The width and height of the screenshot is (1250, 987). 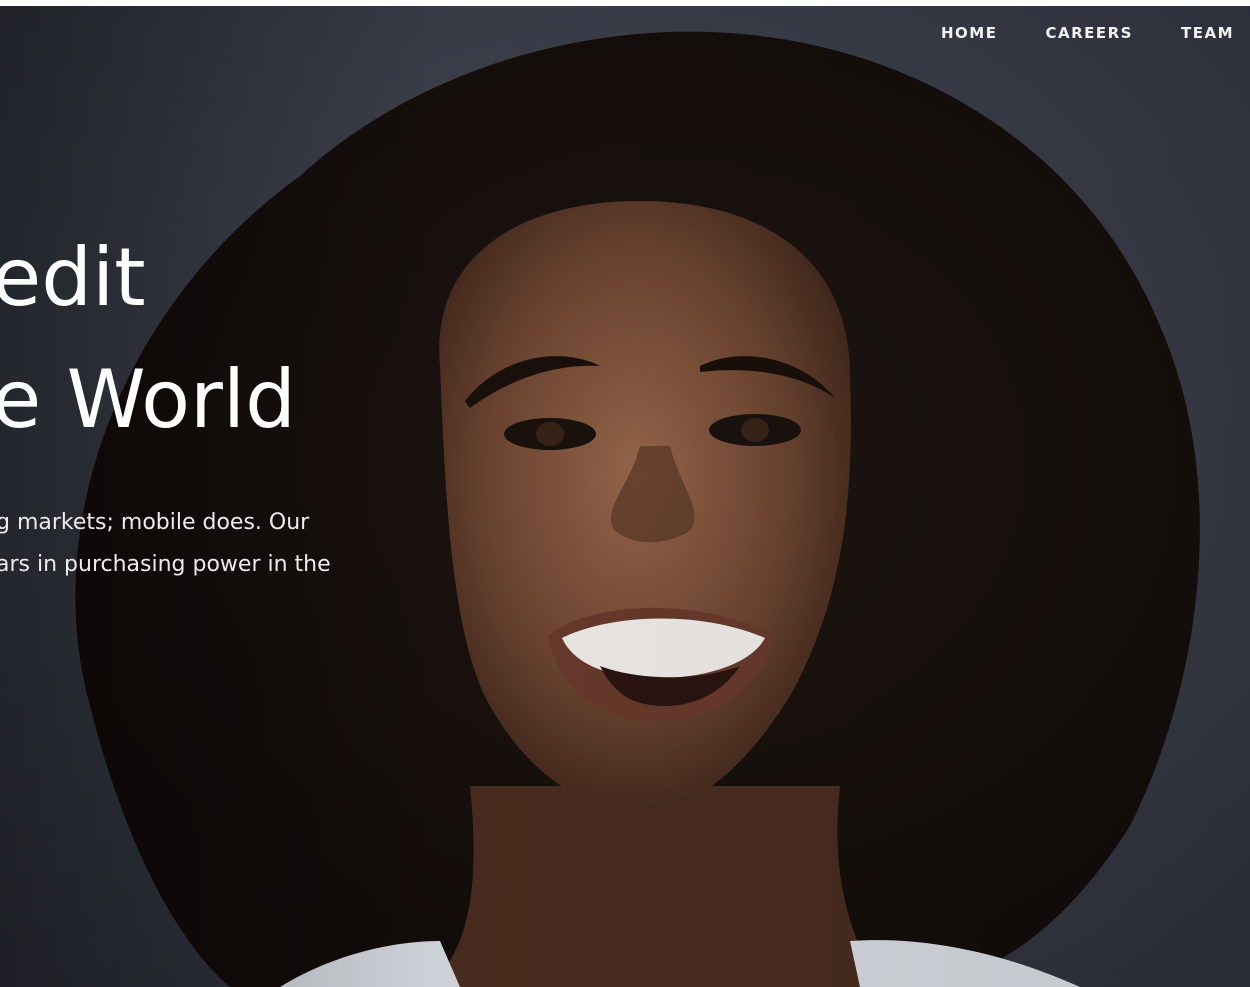 What do you see at coordinates (148, 399) in the screenshot?
I see `hero-headline-line-2: e World` at bounding box center [148, 399].